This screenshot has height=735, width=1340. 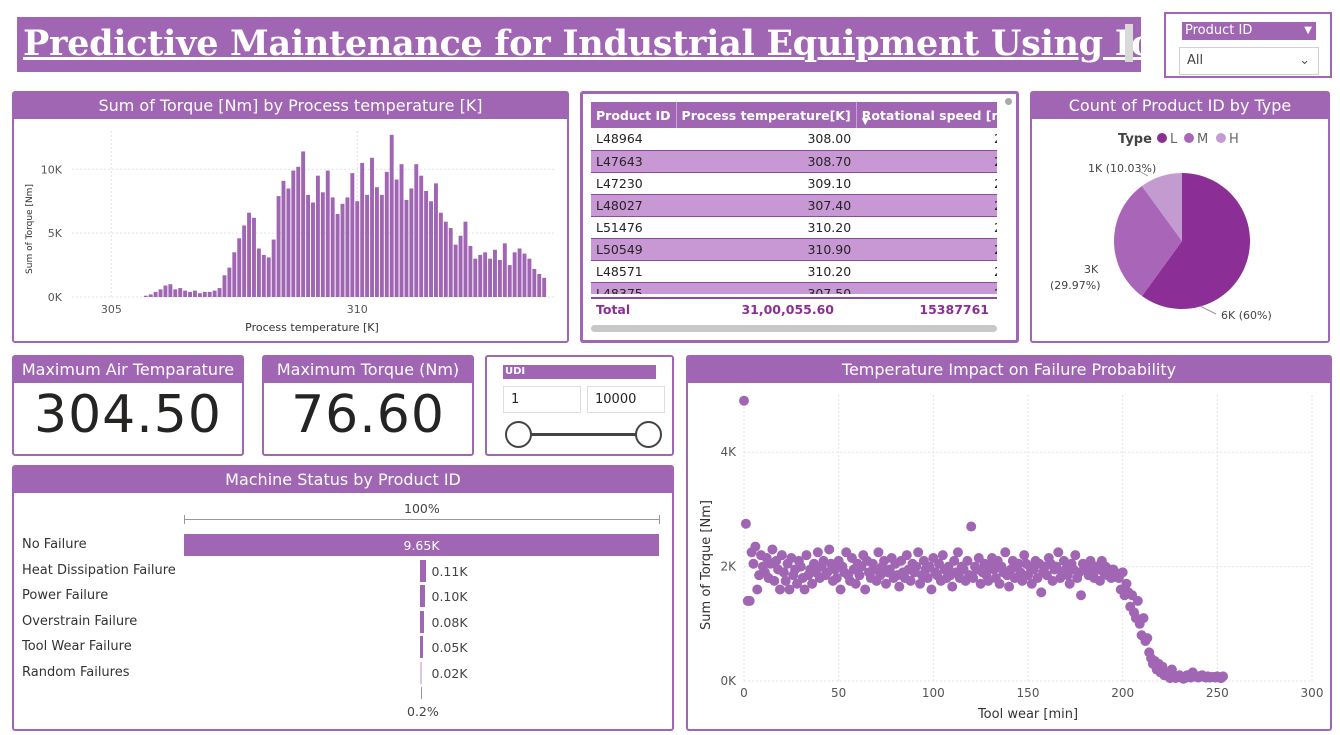 I want to click on table-row: L48375307.502721, so click(x=794, y=288).